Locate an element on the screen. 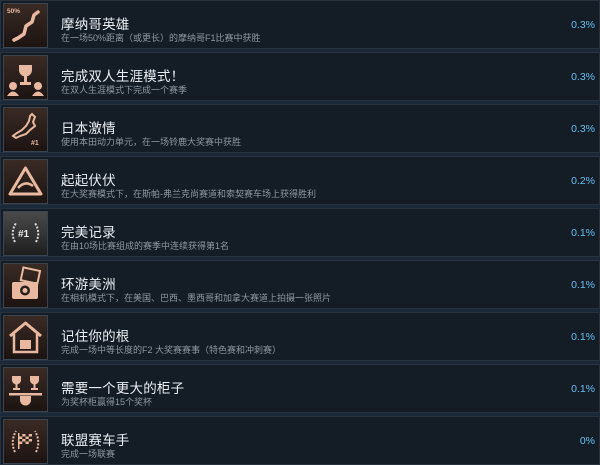 The height and width of the screenshot is (465, 600). achievement-title: 记住你的根 is located at coordinates (95, 336).